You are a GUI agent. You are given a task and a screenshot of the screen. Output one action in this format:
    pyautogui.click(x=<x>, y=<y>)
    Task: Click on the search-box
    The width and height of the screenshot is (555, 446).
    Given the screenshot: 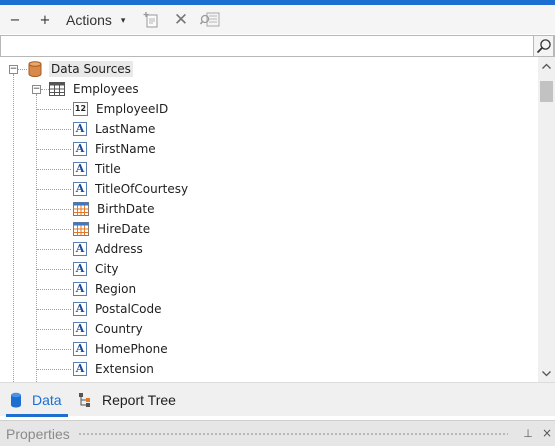 What is the action you would take?
    pyautogui.click(x=277, y=46)
    